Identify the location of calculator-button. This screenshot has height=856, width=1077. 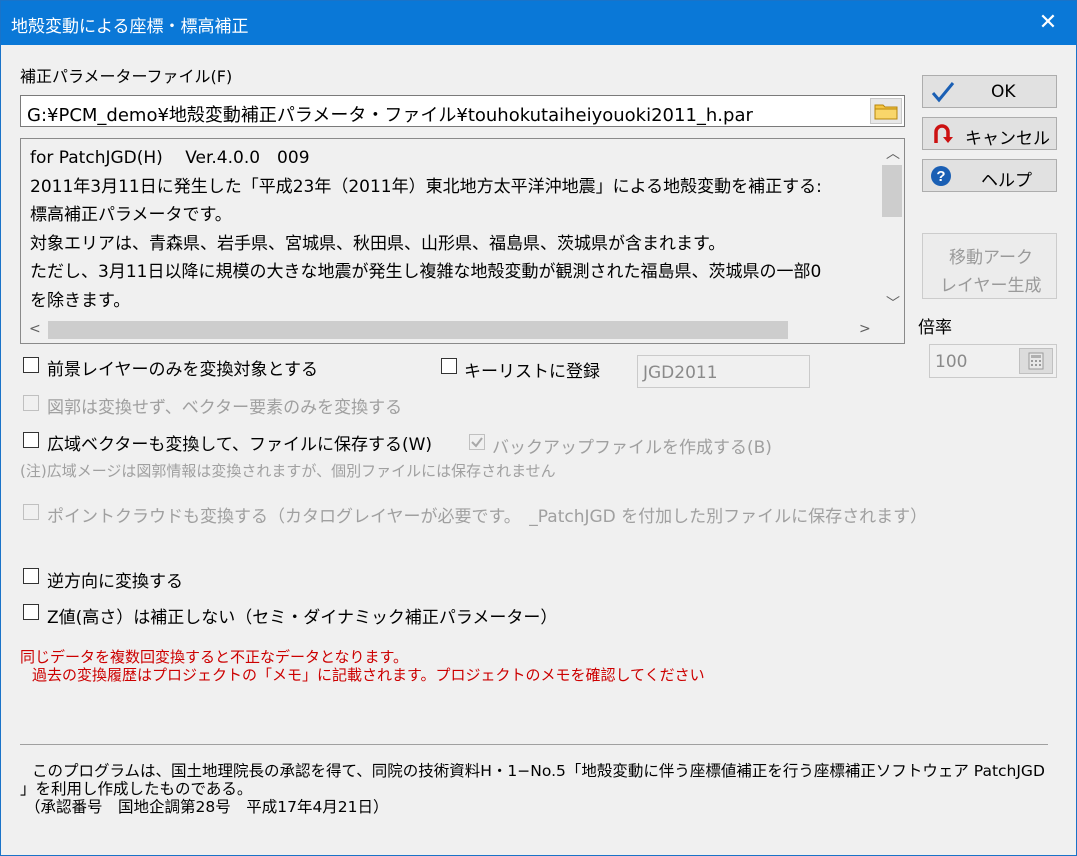
(1036, 361).